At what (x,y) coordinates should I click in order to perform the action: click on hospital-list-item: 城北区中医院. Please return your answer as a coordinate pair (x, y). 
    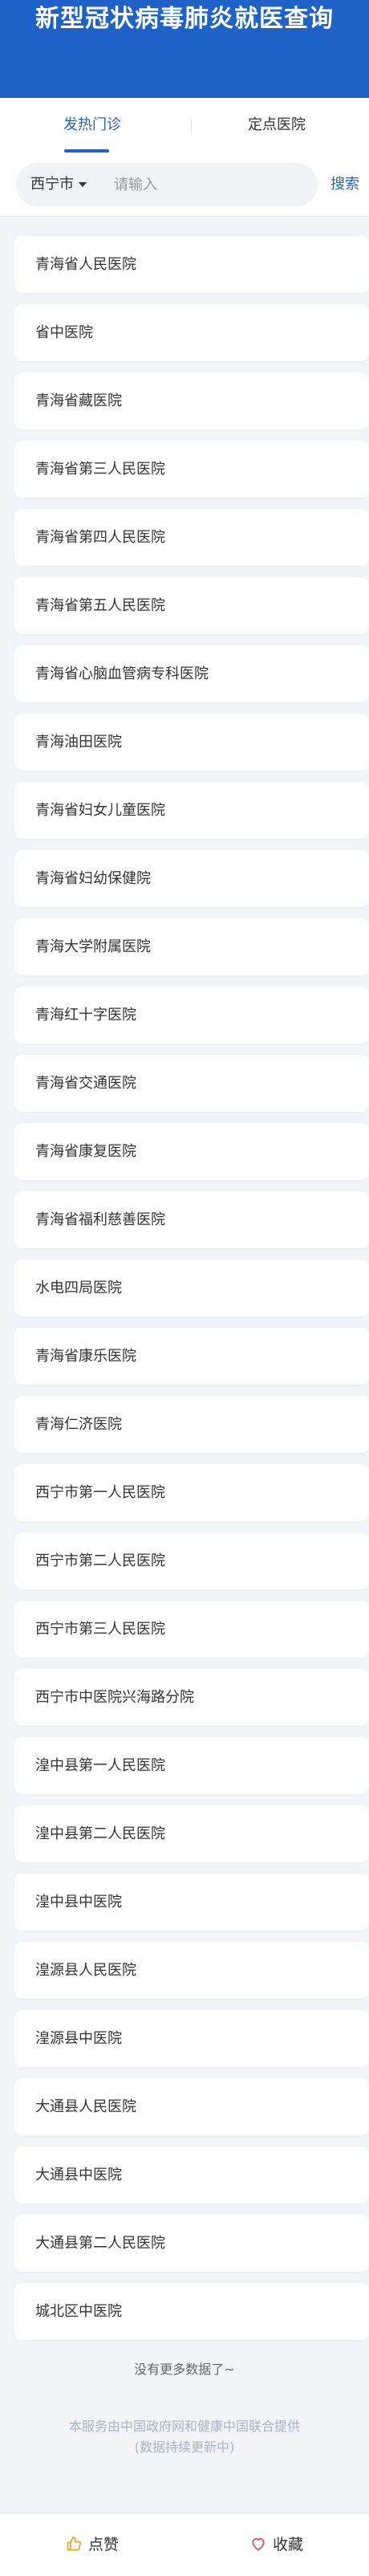
    Looking at the image, I should click on (191, 2311).